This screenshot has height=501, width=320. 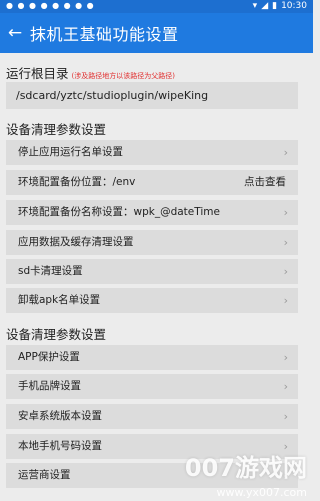 I want to click on row-label: 卸载apk名单设置, so click(x=59, y=300).